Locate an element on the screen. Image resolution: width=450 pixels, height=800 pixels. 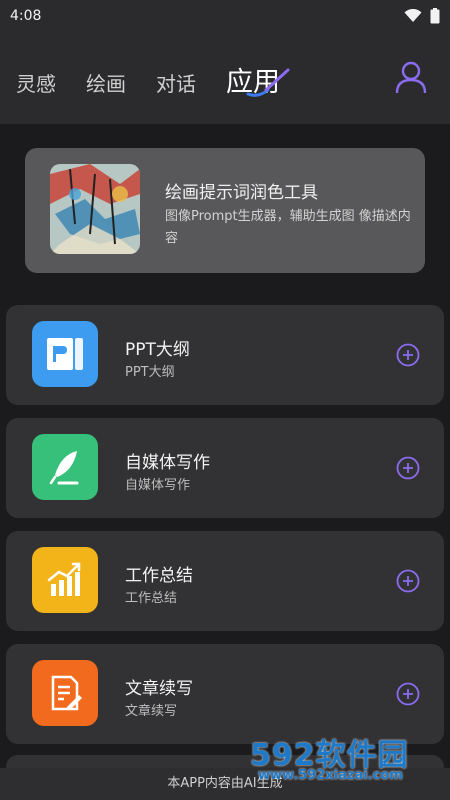
status-time: 4:08 is located at coordinates (26, 16).